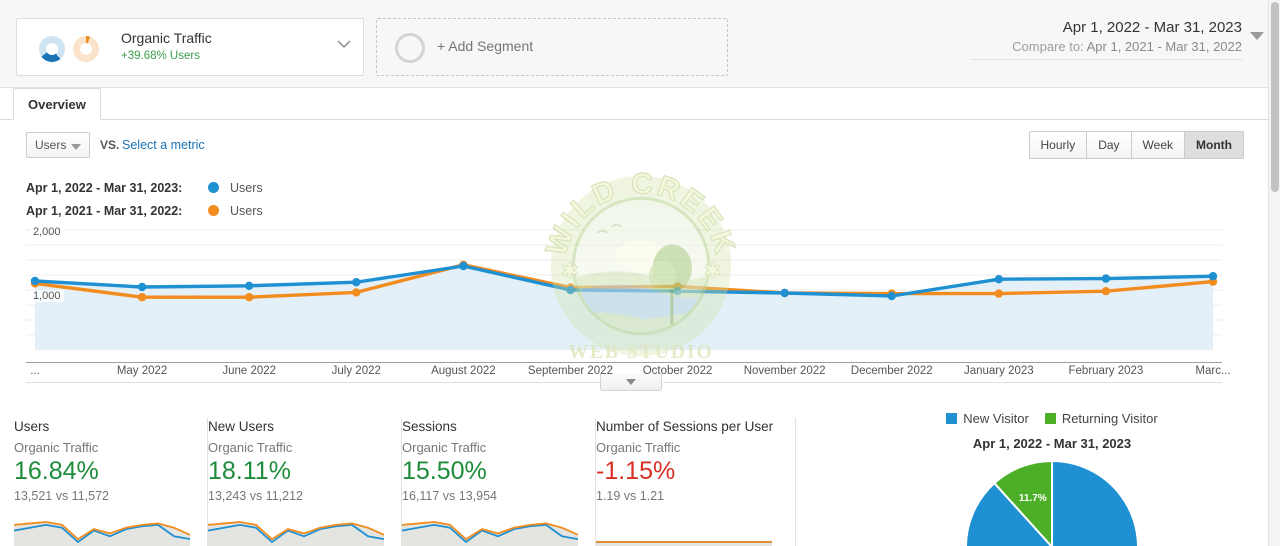 This screenshot has width=1280, height=546. I want to click on x-axis-tick: June 2022, so click(249, 371).